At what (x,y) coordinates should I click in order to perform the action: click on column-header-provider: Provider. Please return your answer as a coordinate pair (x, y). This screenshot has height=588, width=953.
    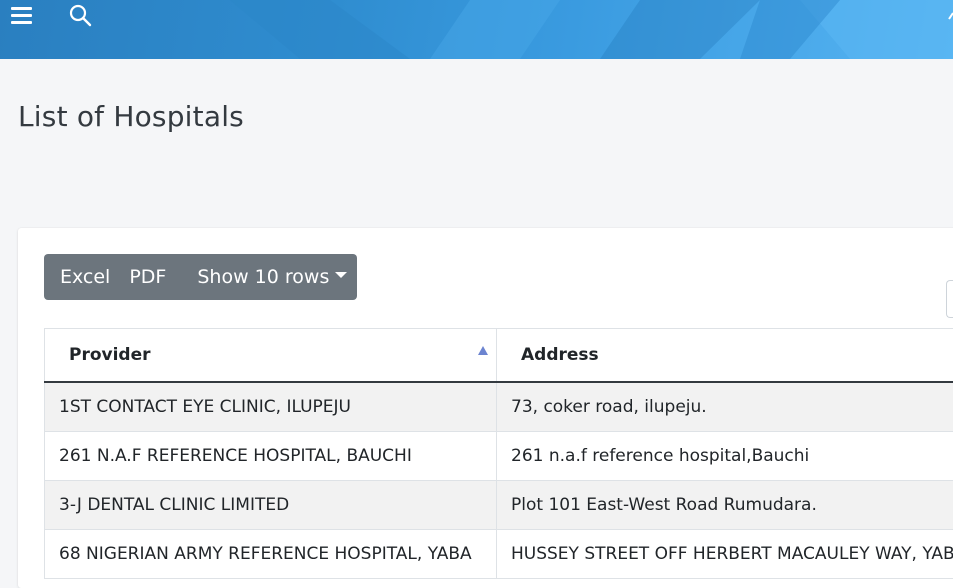
    Looking at the image, I should click on (271, 356).